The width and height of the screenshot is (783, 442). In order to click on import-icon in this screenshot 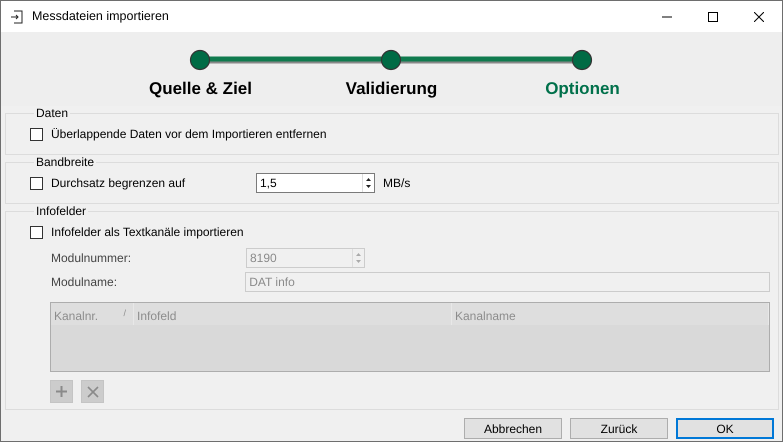, I will do `click(17, 17)`.